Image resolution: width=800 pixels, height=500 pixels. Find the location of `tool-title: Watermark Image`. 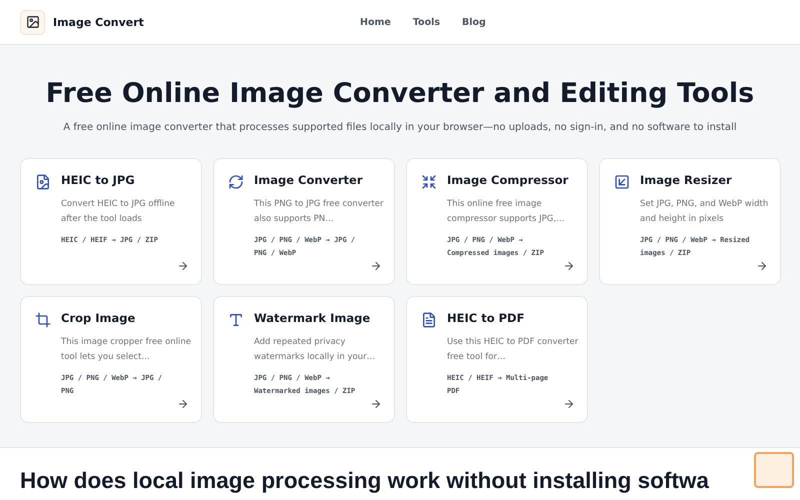

tool-title: Watermark Image is located at coordinates (313, 318).